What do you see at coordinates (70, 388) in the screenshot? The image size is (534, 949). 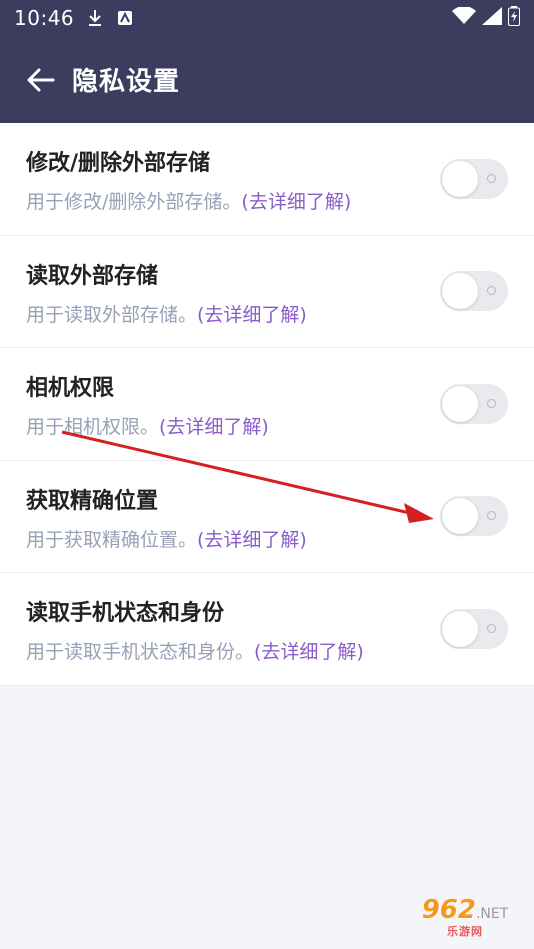 I see `setting-title: 相机权限` at bounding box center [70, 388].